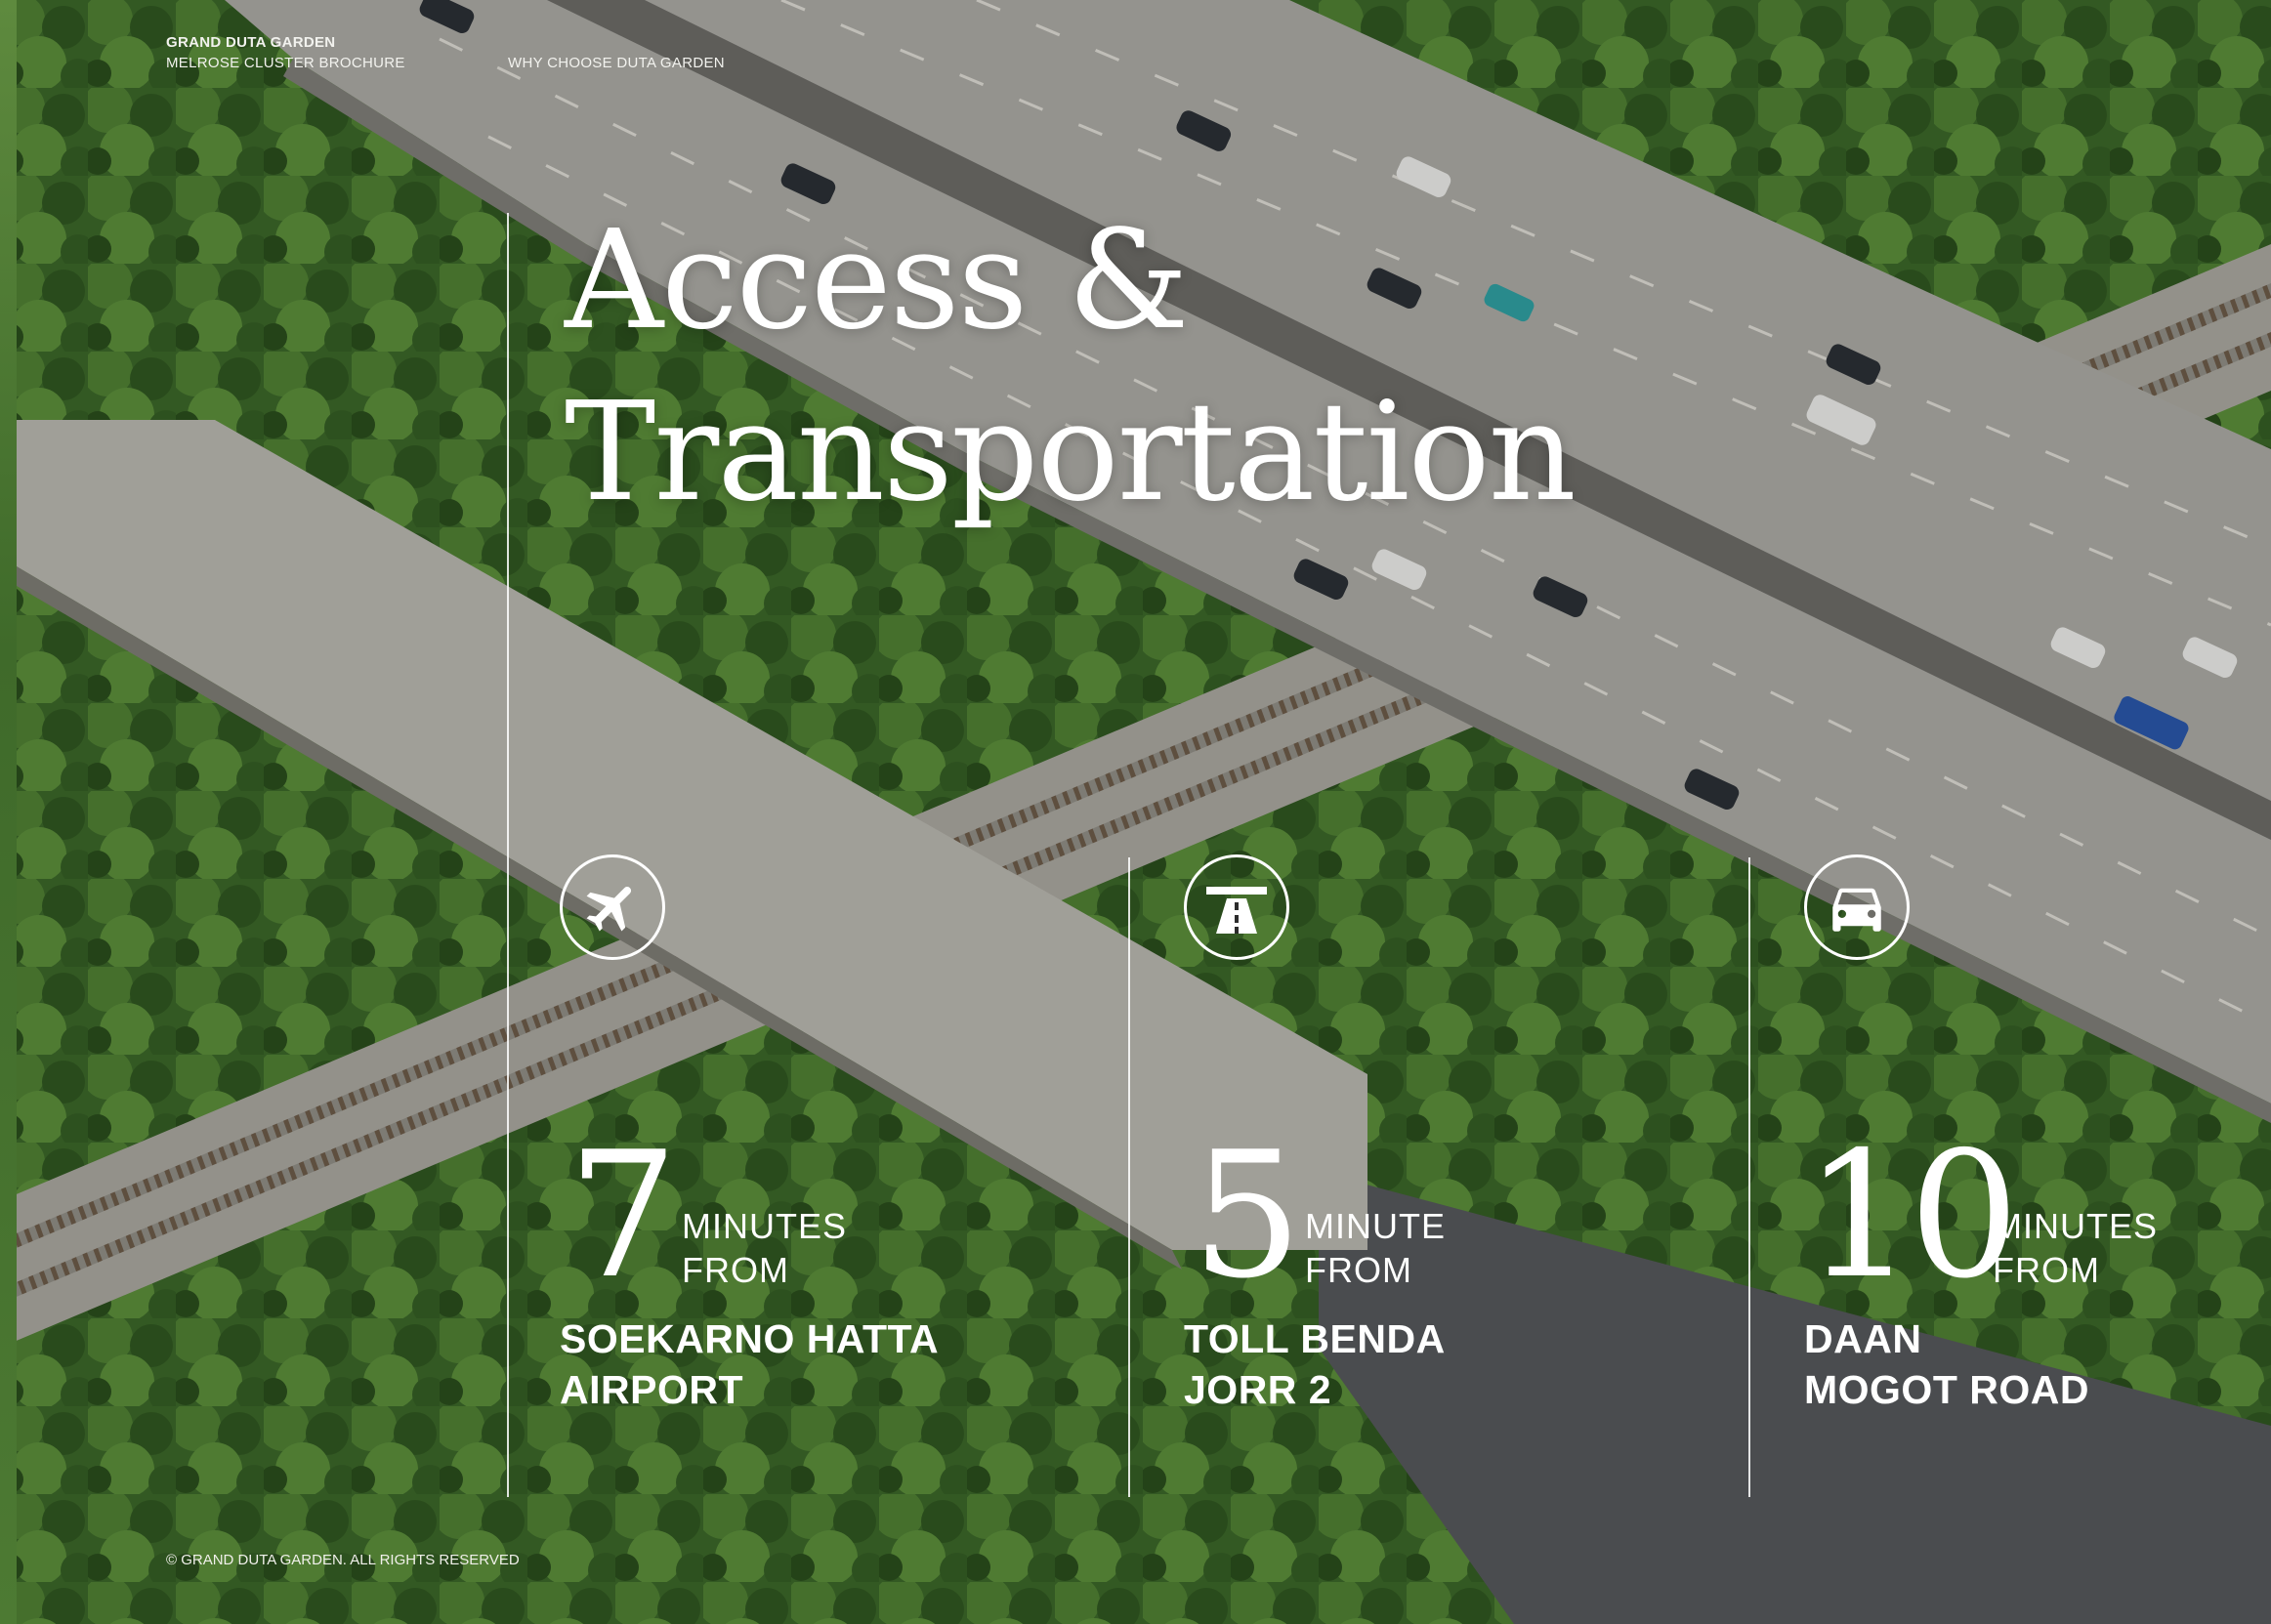 This screenshot has width=2271, height=1624. Describe the element at coordinates (251, 42) in the screenshot. I see `brand-name: GRAND DUTA GARDEN` at that location.